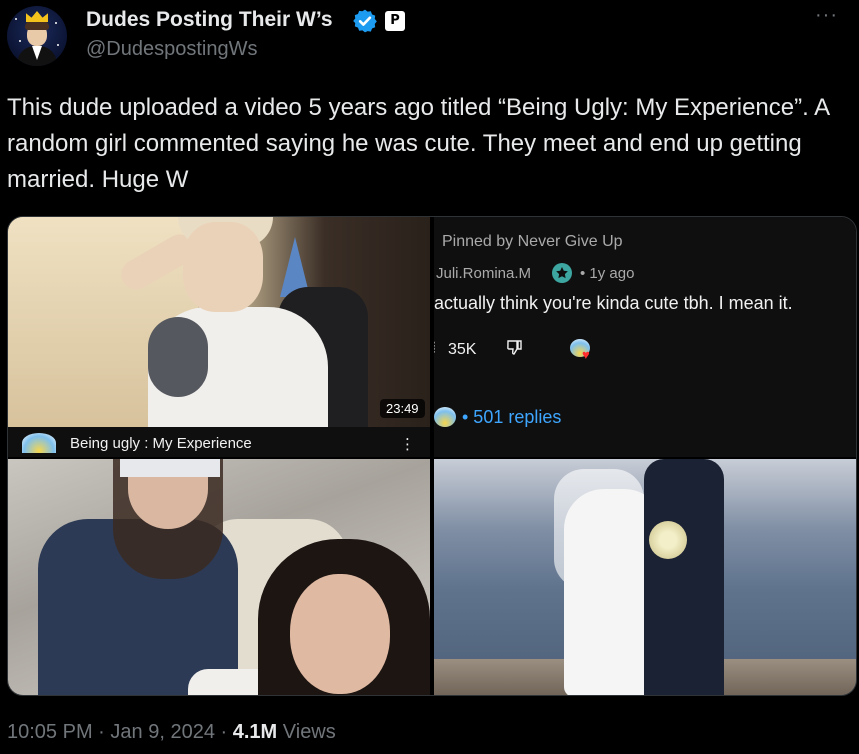 This screenshot has height=754, width=859. Describe the element at coordinates (171, 49) in the screenshot. I see `author-handle: @DudespostingWs` at that location.